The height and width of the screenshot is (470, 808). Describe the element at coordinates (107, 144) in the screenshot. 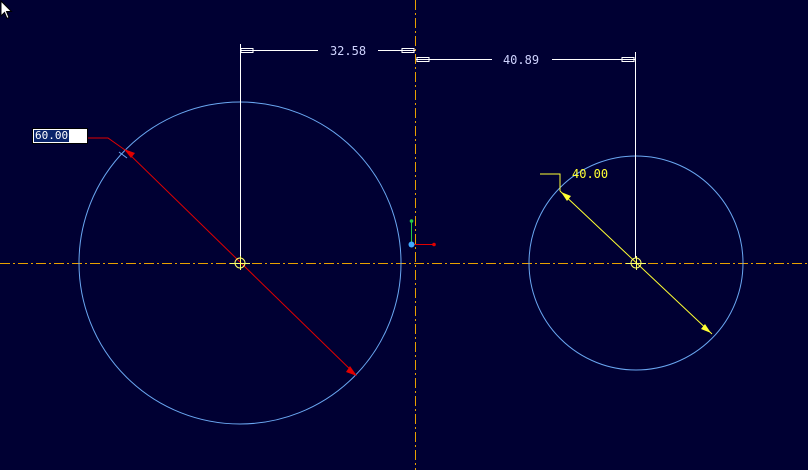

I see `diameter-leader-large` at that location.